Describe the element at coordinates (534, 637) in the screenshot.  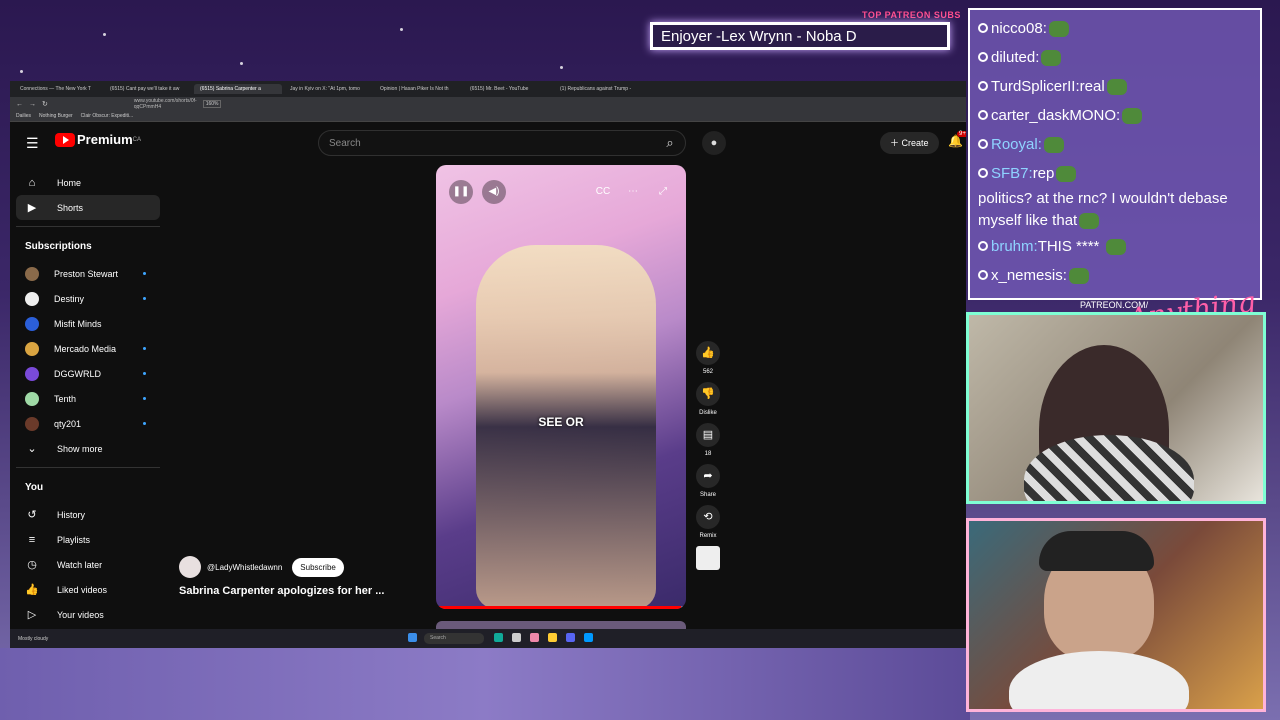
I see `chrome-icon` at that location.